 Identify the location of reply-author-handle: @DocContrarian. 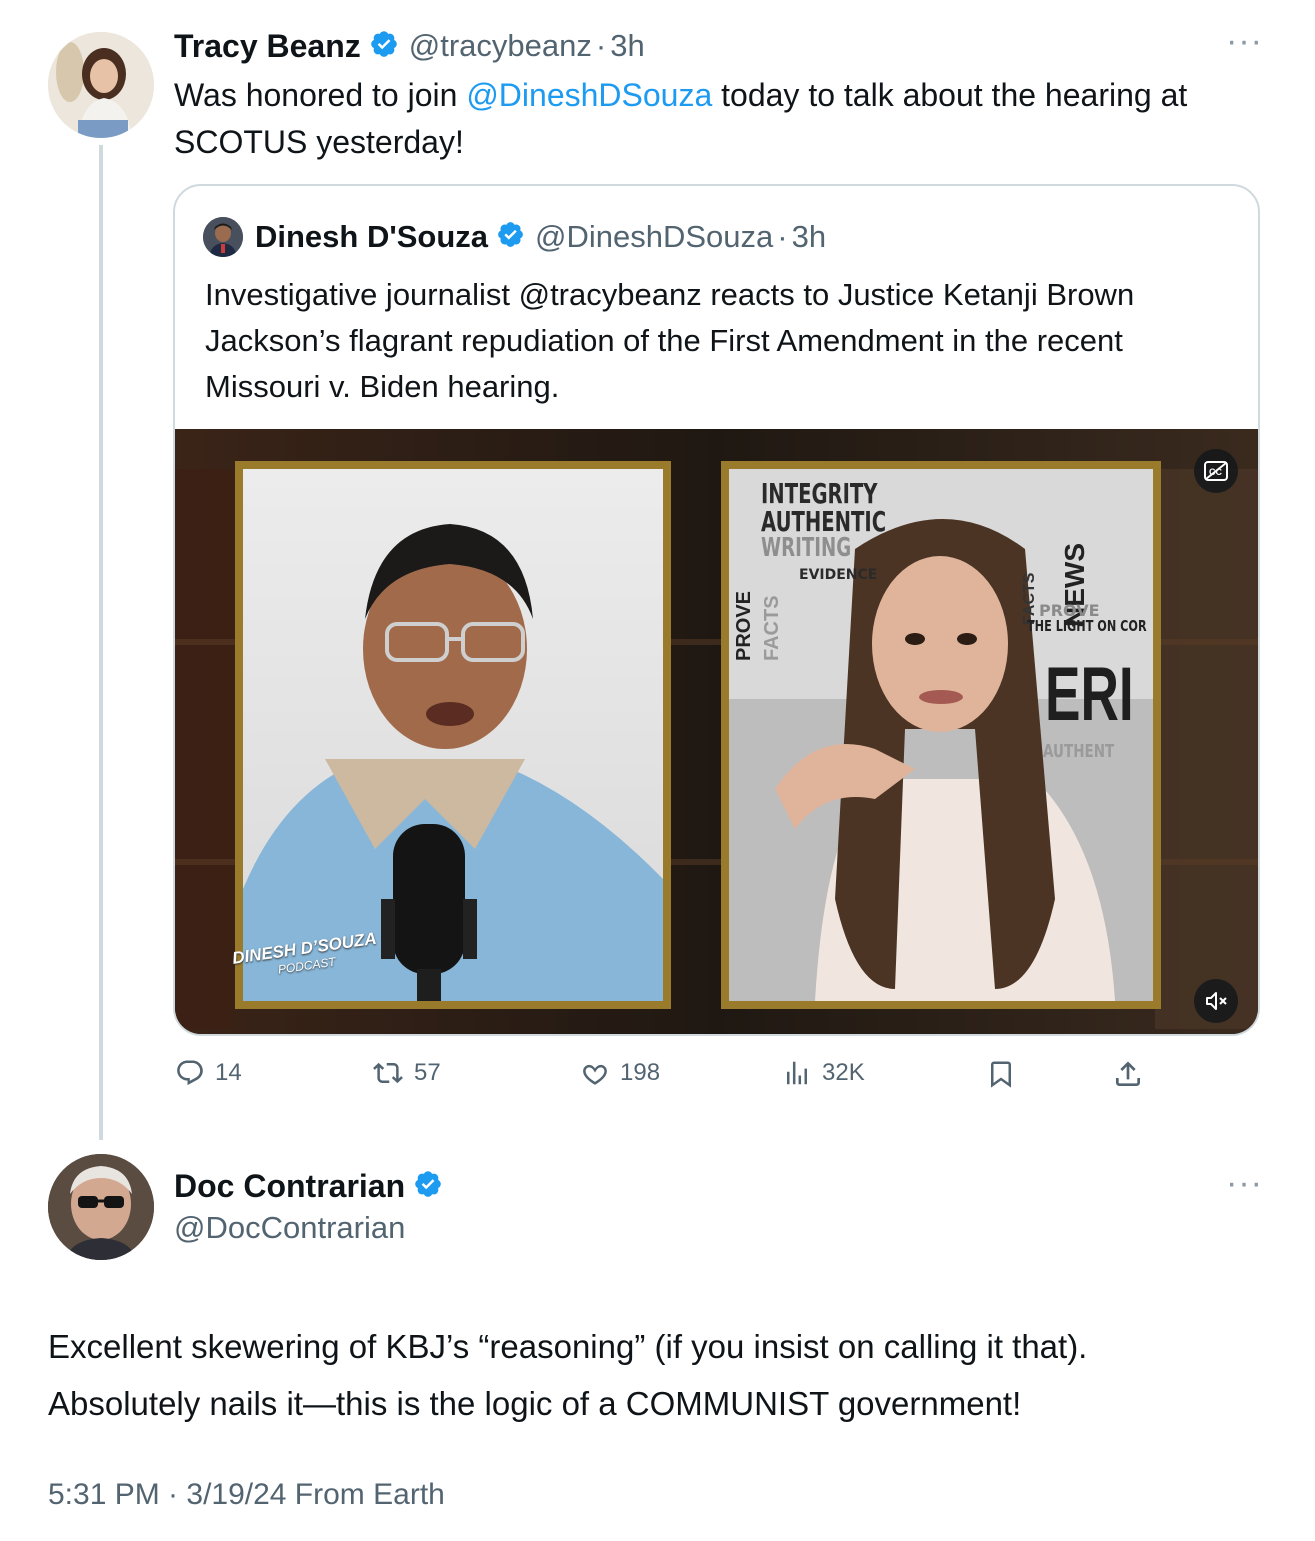
(289, 1228).